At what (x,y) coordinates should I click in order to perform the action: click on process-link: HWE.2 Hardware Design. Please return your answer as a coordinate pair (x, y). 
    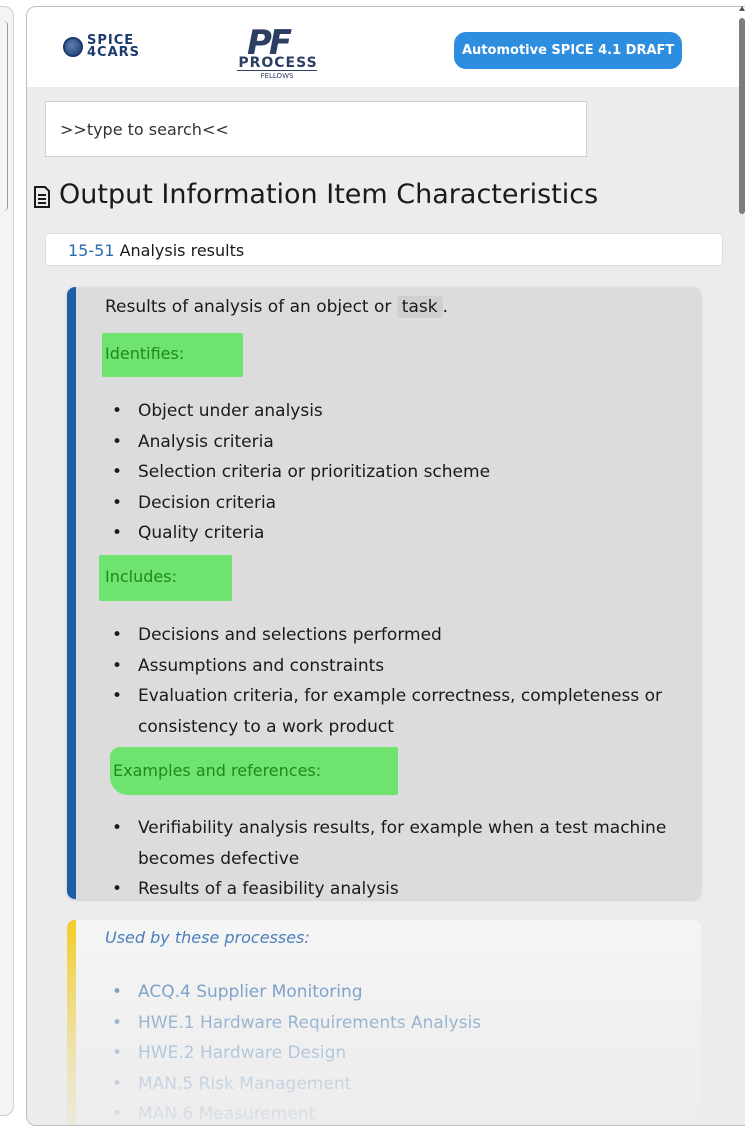
    Looking at the image, I should click on (293, 1053).